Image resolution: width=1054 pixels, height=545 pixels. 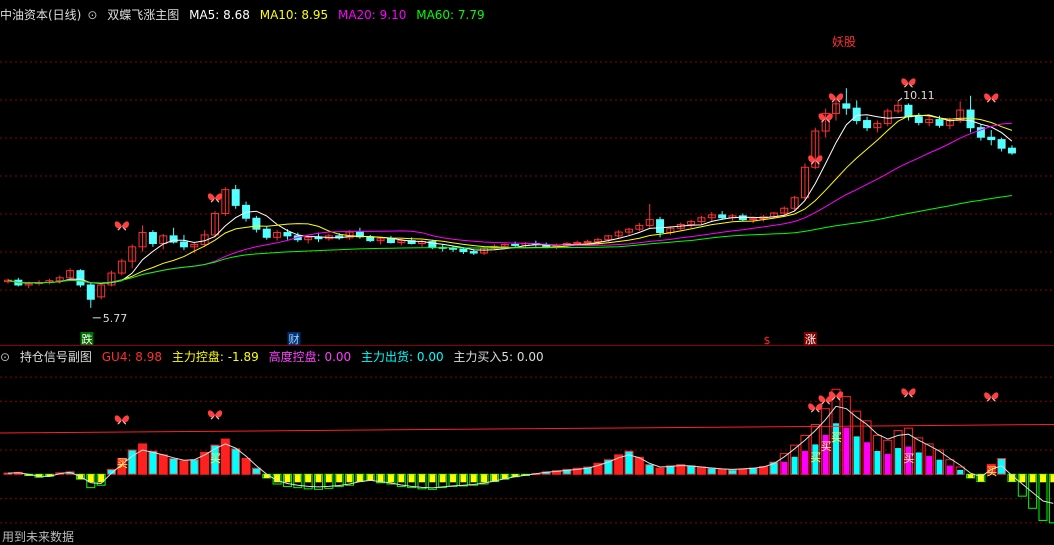 What do you see at coordinates (844, 42) in the screenshot?
I see `demon-stock-label: 妖股` at bounding box center [844, 42].